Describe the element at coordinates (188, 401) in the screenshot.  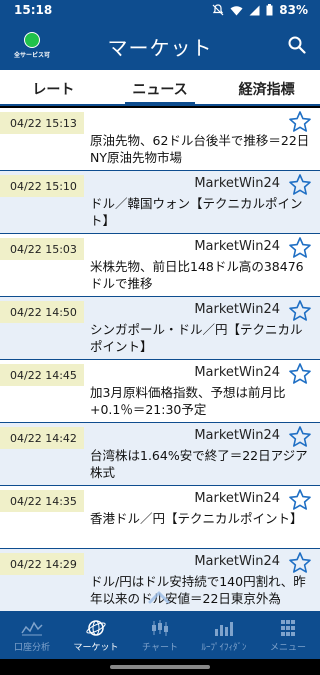
I see `news-headline: 加3月原料価格指数、予想は前月比+0.1％＝21:30予定` at that location.